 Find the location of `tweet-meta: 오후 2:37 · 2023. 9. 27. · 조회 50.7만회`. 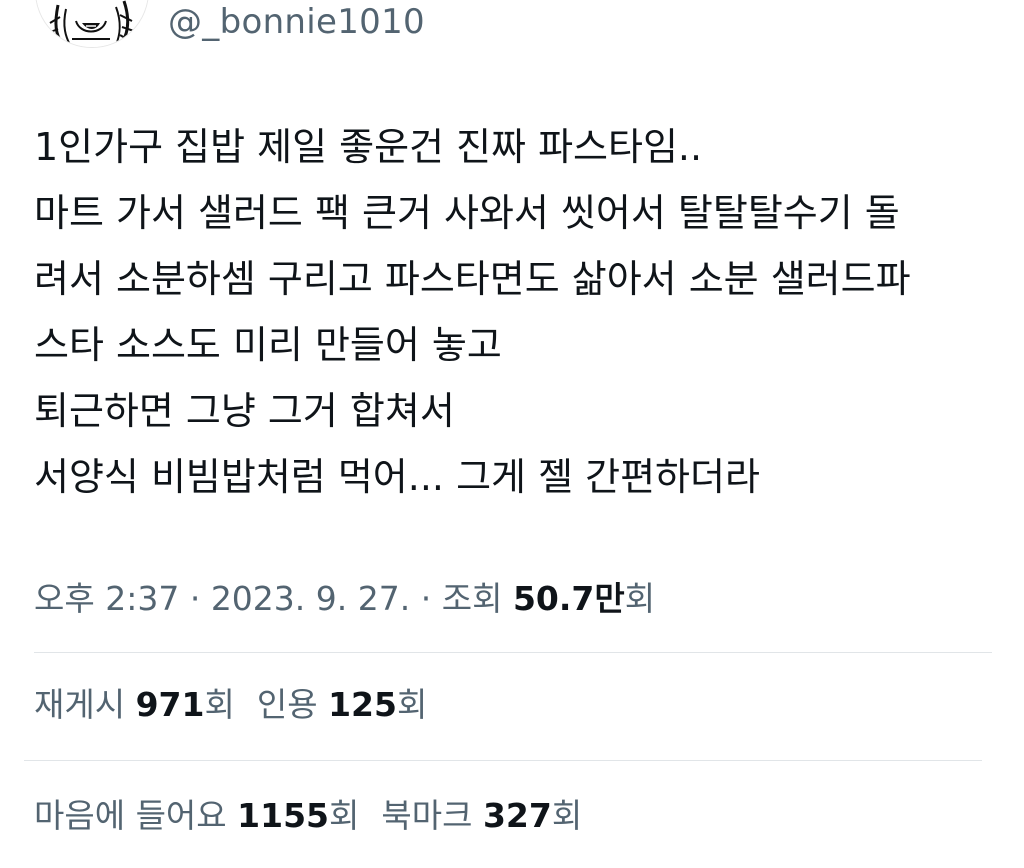

tweet-meta: 오후 2:37 · 2023. 9. 27. · 조회 50.7만회 is located at coordinates (344, 599).